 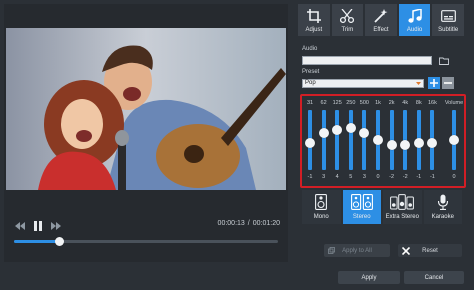 I want to click on eq-volume: Volume 0, so click(x=454, y=141).